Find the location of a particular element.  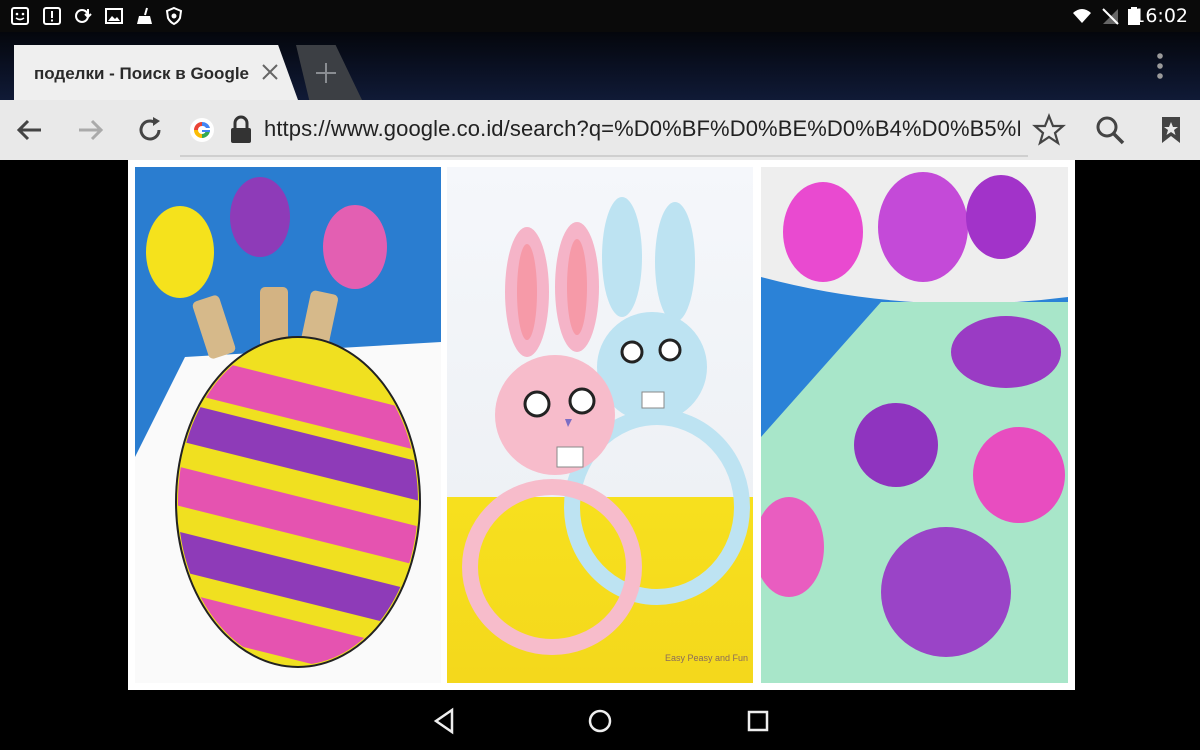

recents-nav-icon is located at coordinates (758, 721).